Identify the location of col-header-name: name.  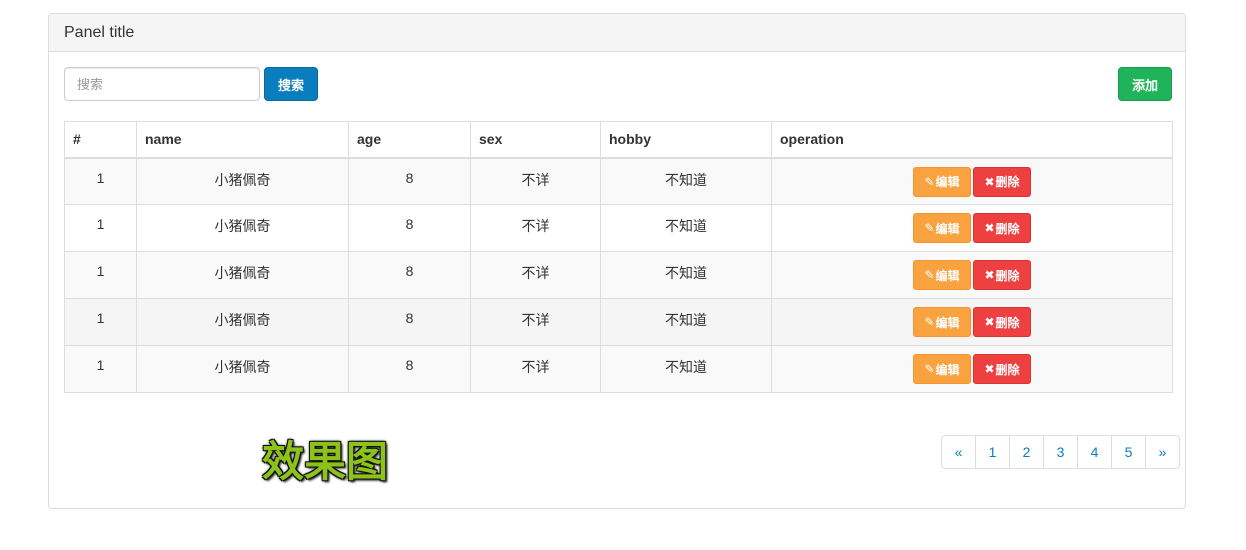
(242, 140).